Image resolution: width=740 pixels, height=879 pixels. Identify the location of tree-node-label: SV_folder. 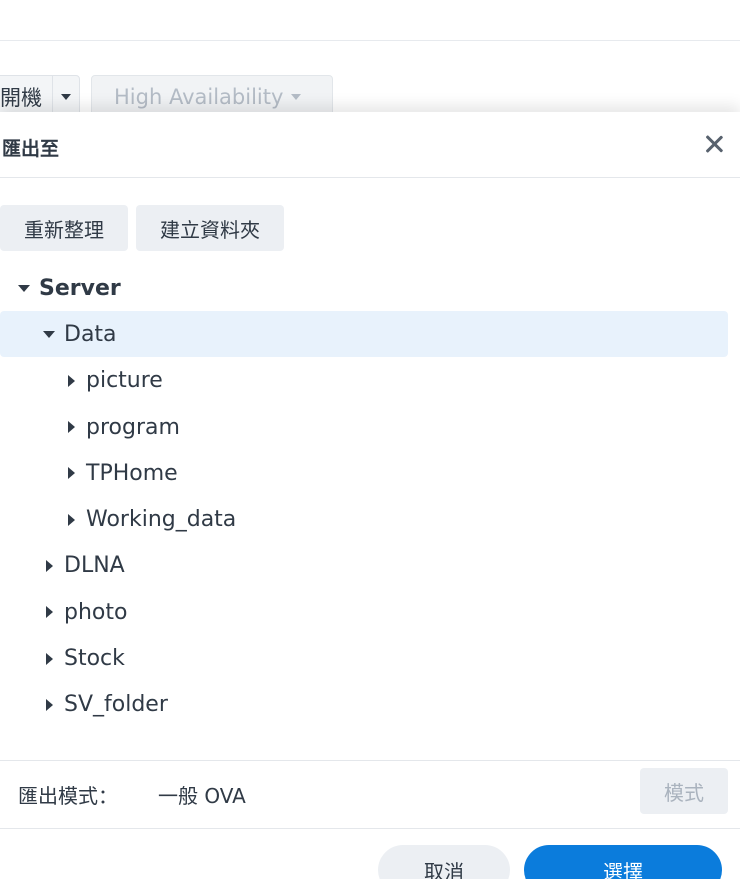
(116, 705).